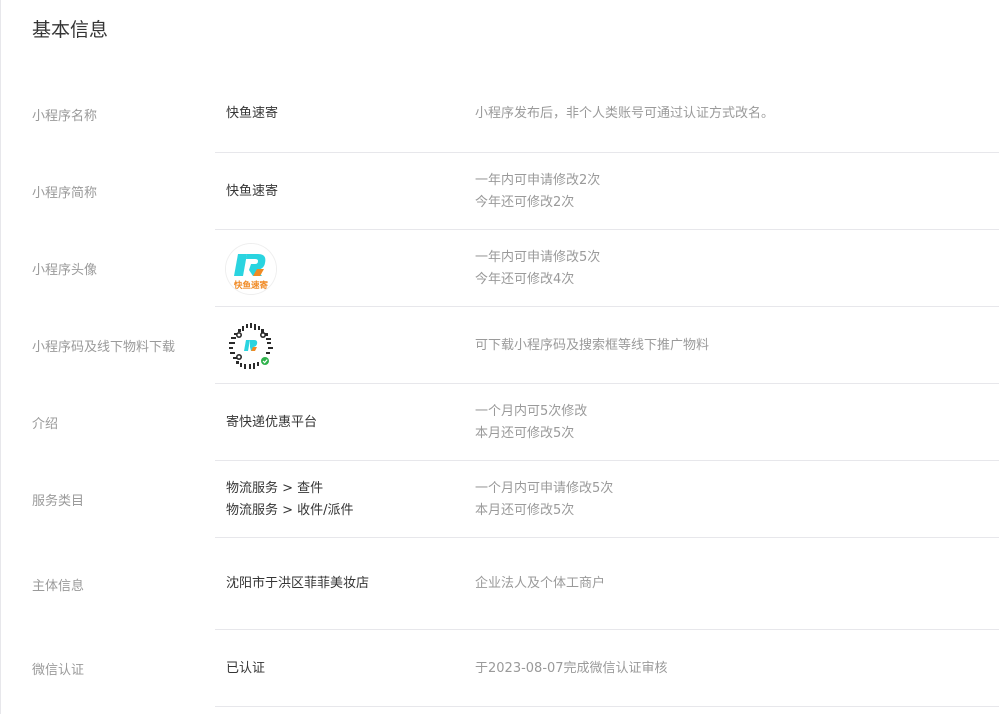  I want to click on short-name-tip-line-2: 今年还可修改2次, so click(525, 202).